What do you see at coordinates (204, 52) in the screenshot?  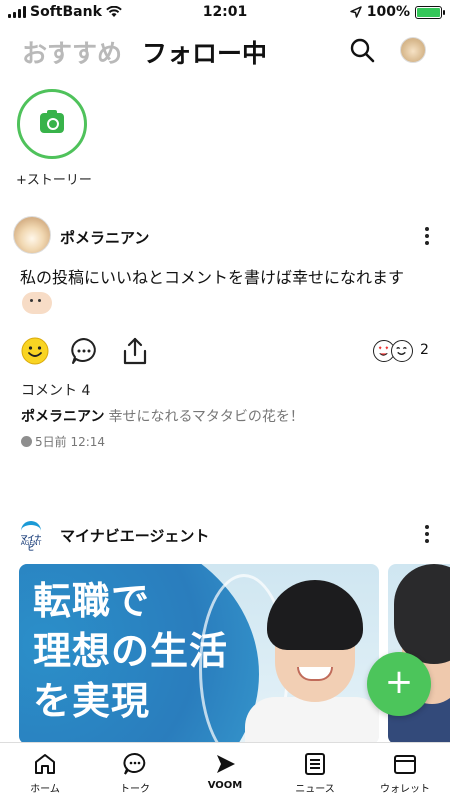 I see `tab-following: フォロー中` at bounding box center [204, 52].